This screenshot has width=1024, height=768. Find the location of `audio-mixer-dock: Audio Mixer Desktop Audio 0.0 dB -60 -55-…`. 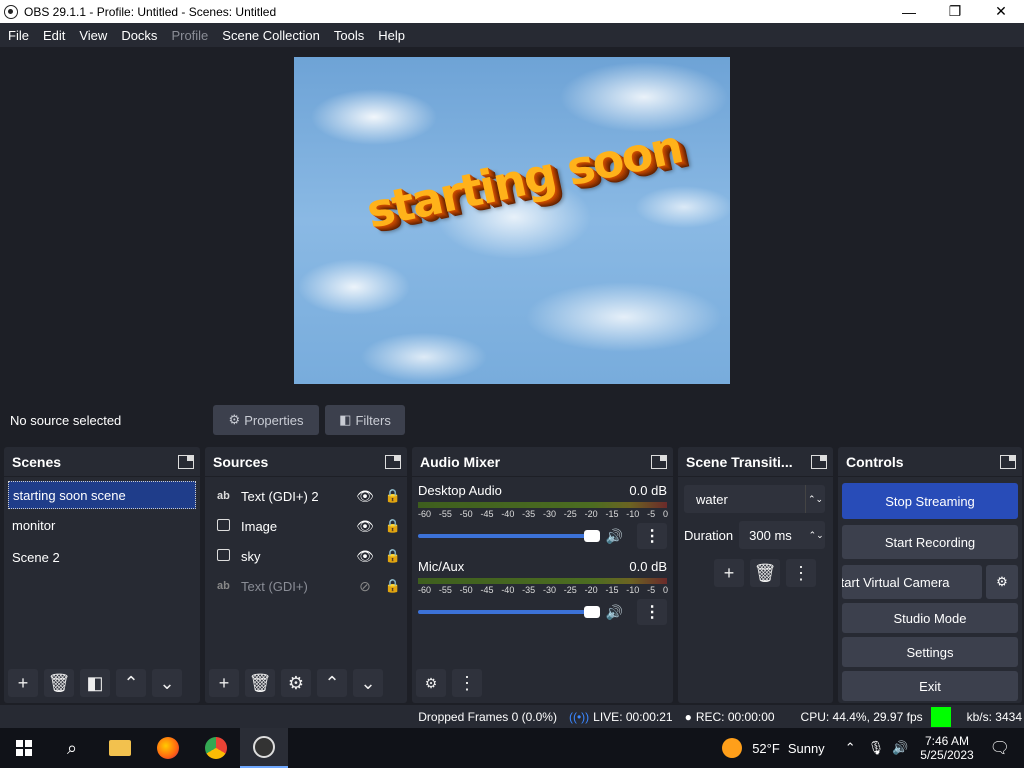

audio-mixer-dock: Audio Mixer Desktop Audio 0.0 dB -60 -55-… is located at coordinates (542, 575).